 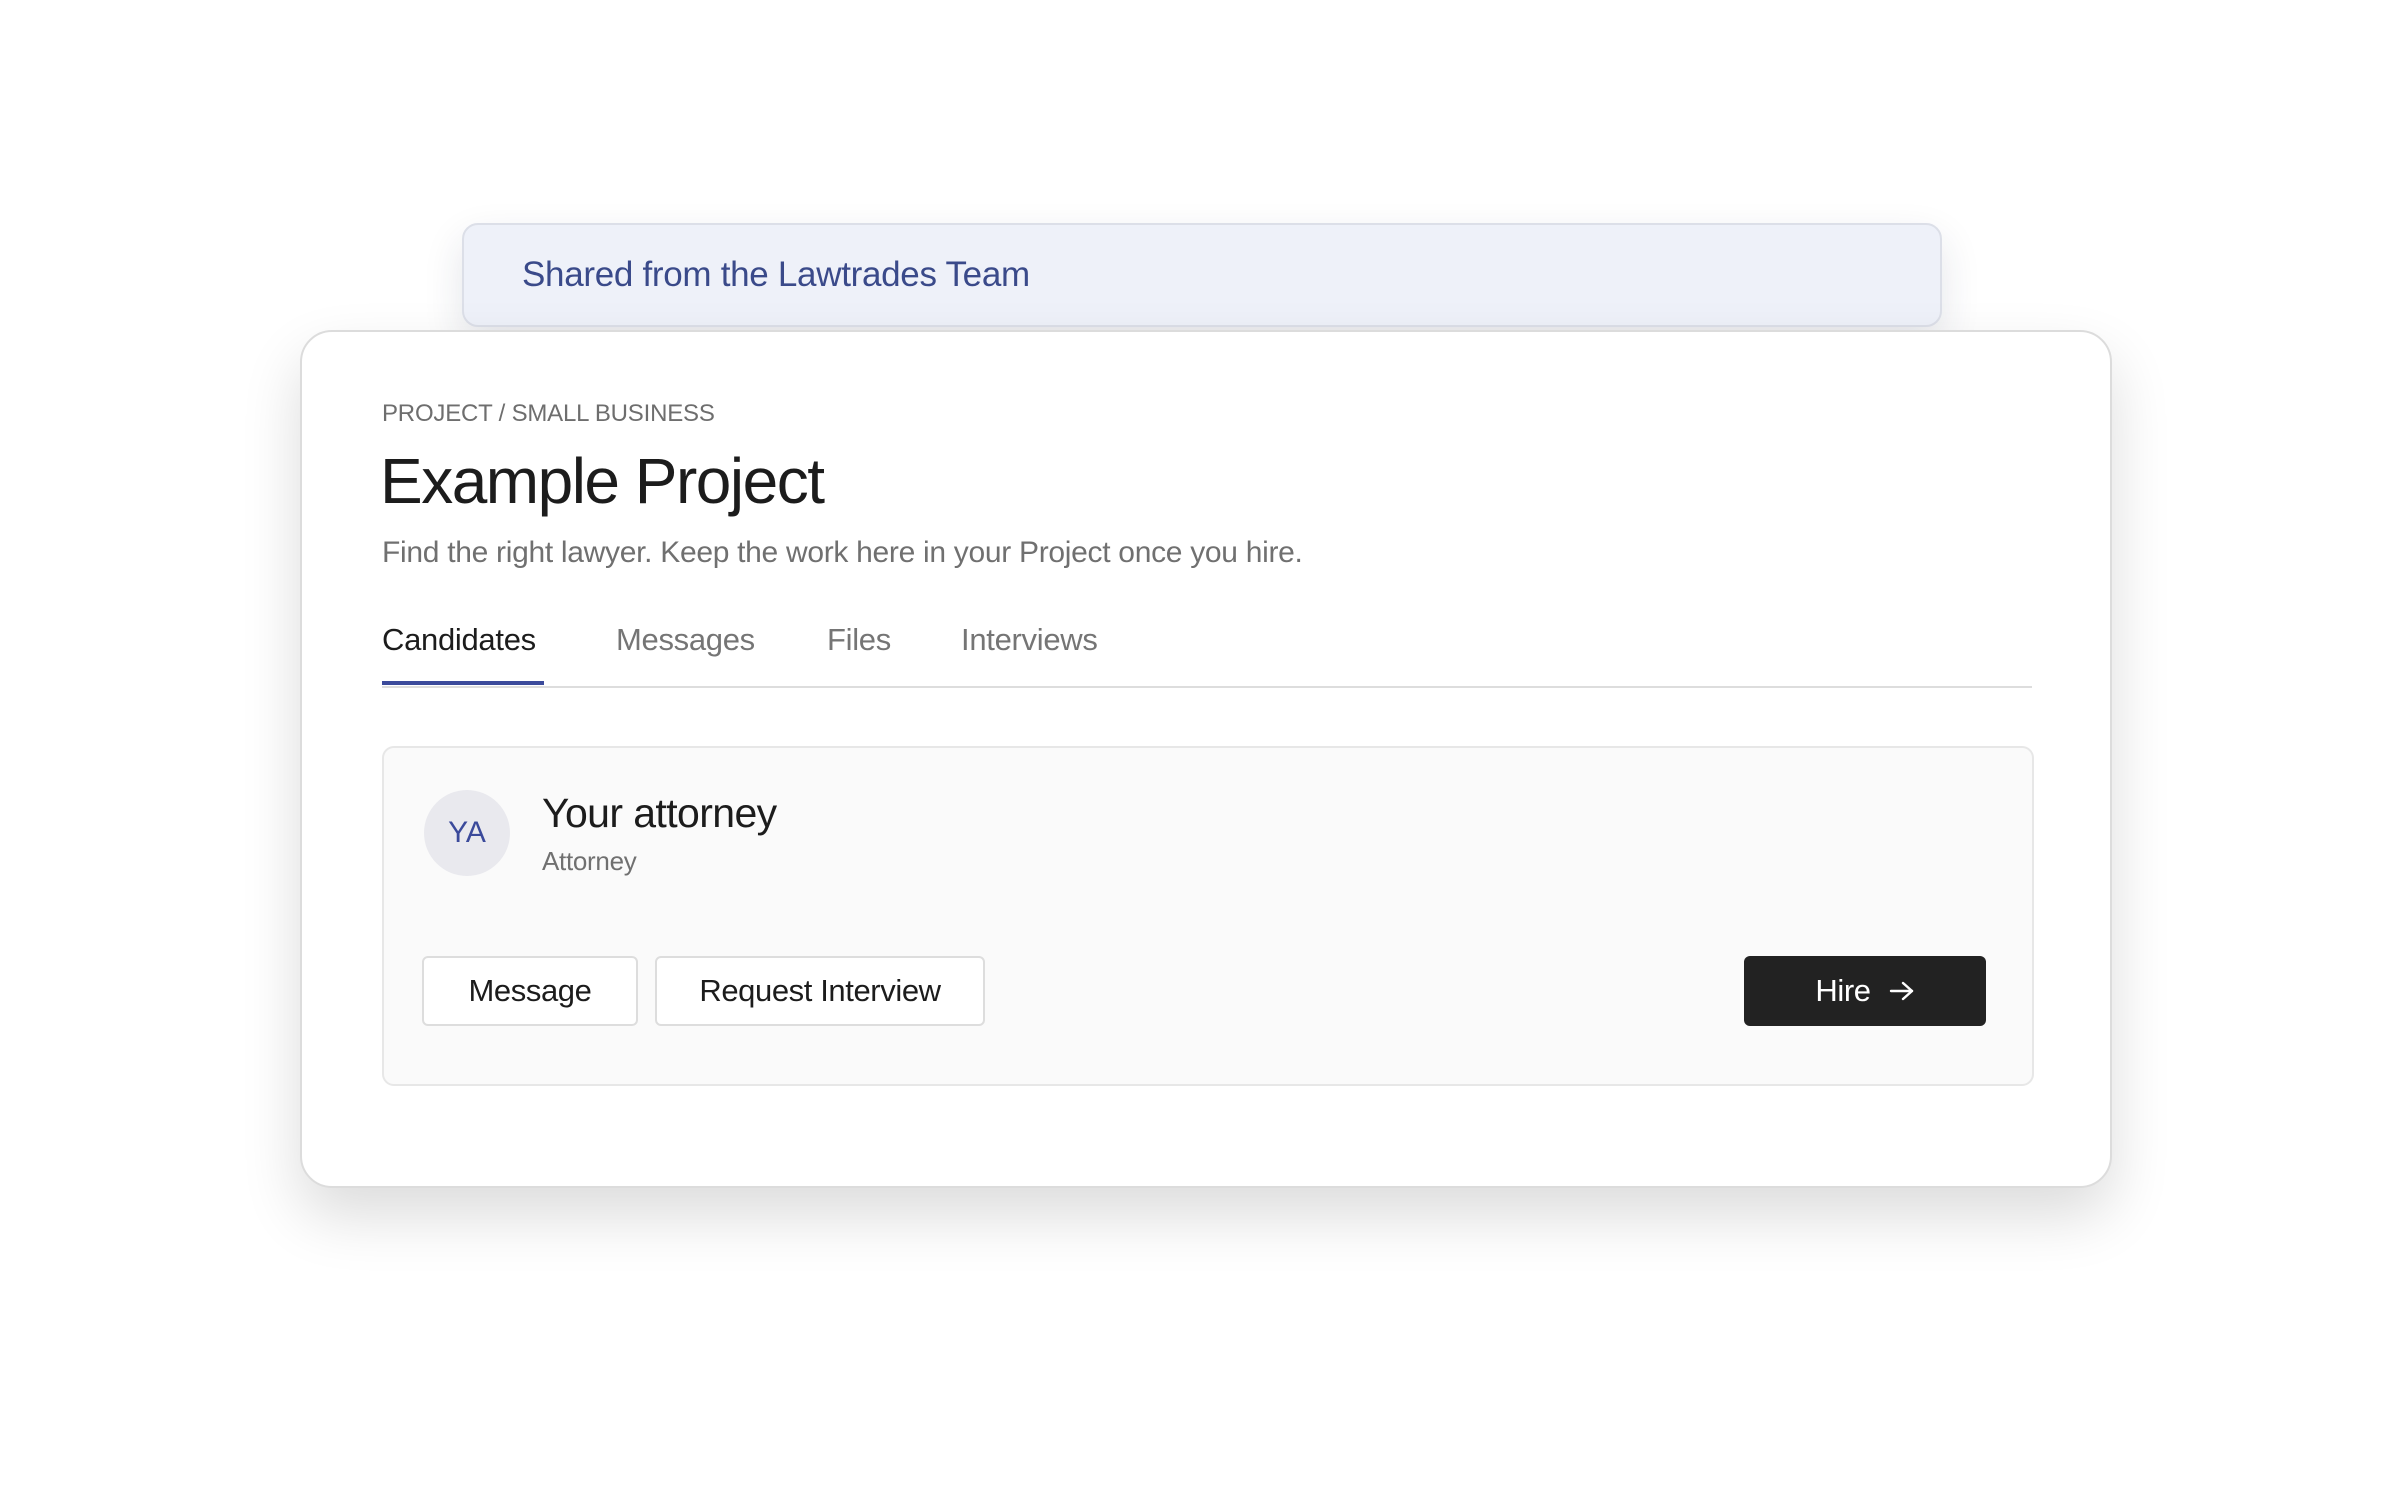 What do you see at coordinates (859, 640) in the screenshot?
I see `tab-files: Files` at bounding box center [859, 640].